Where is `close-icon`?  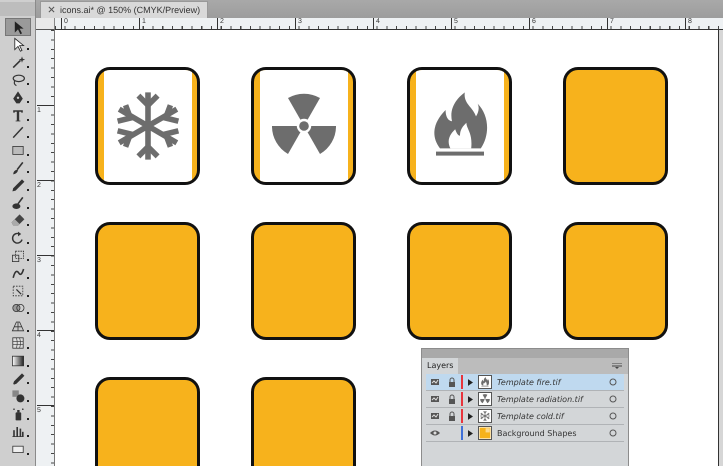 close-icon is located at coordinates (51, 10).